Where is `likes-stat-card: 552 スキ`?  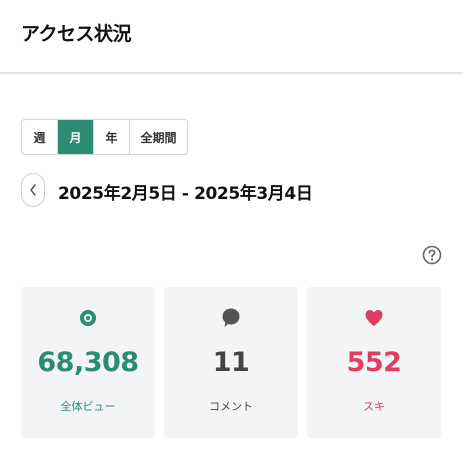
likes-stat-card: 552 スキ is located at coordinates (374, 362).